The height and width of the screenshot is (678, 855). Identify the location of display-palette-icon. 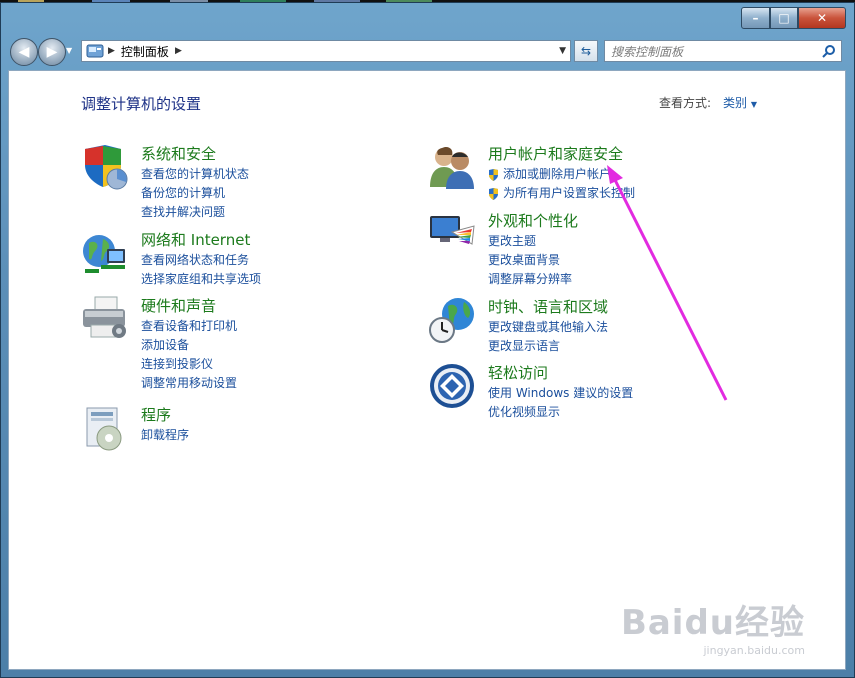
(452, 234).